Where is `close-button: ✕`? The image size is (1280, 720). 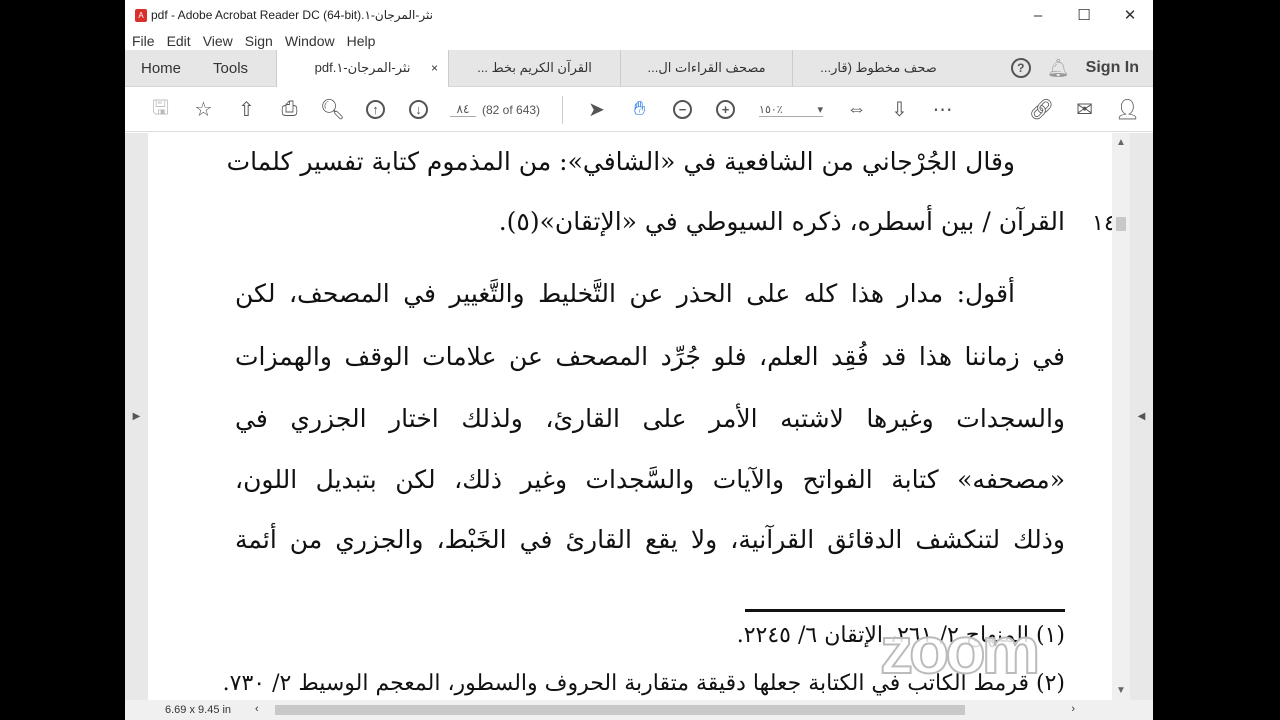 close-button: ✕ is located at coordinates (1130, 15).